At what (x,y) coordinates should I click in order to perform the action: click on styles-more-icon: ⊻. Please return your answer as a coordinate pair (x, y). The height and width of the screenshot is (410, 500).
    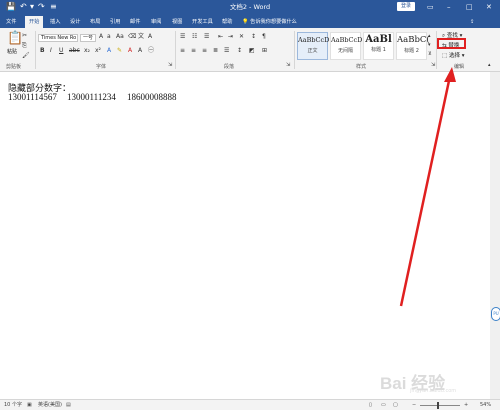
    Looking at the image, I should click on (430, 54).